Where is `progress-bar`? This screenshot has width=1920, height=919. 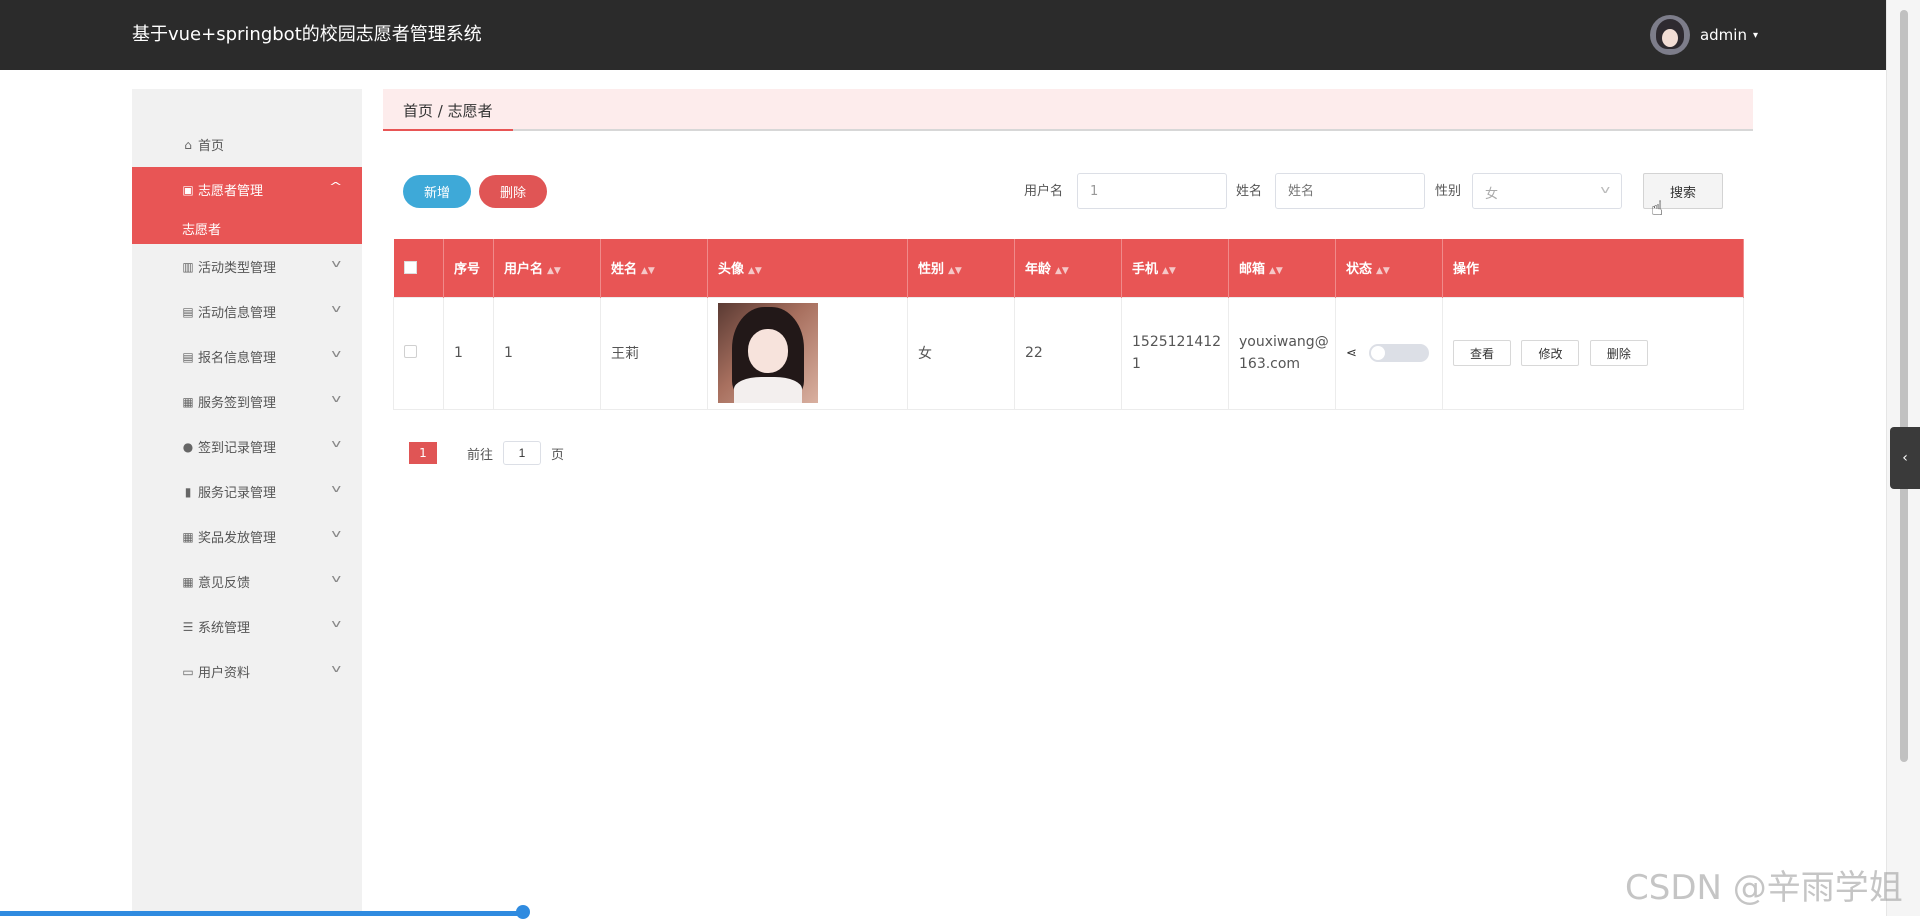 progress-bar is located at coordinates (261, 913).